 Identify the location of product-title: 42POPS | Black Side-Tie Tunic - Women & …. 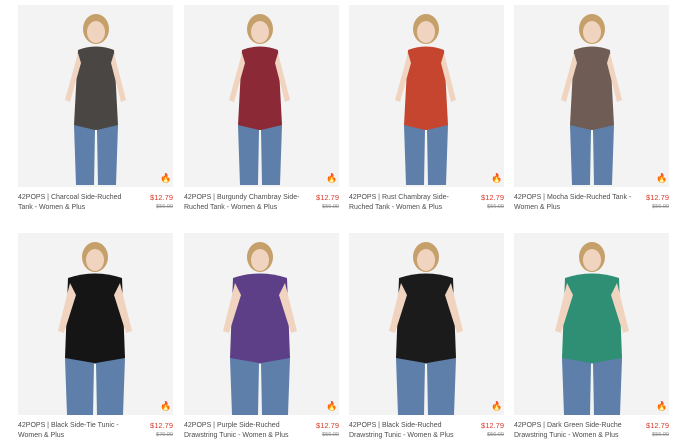
(77, 431).